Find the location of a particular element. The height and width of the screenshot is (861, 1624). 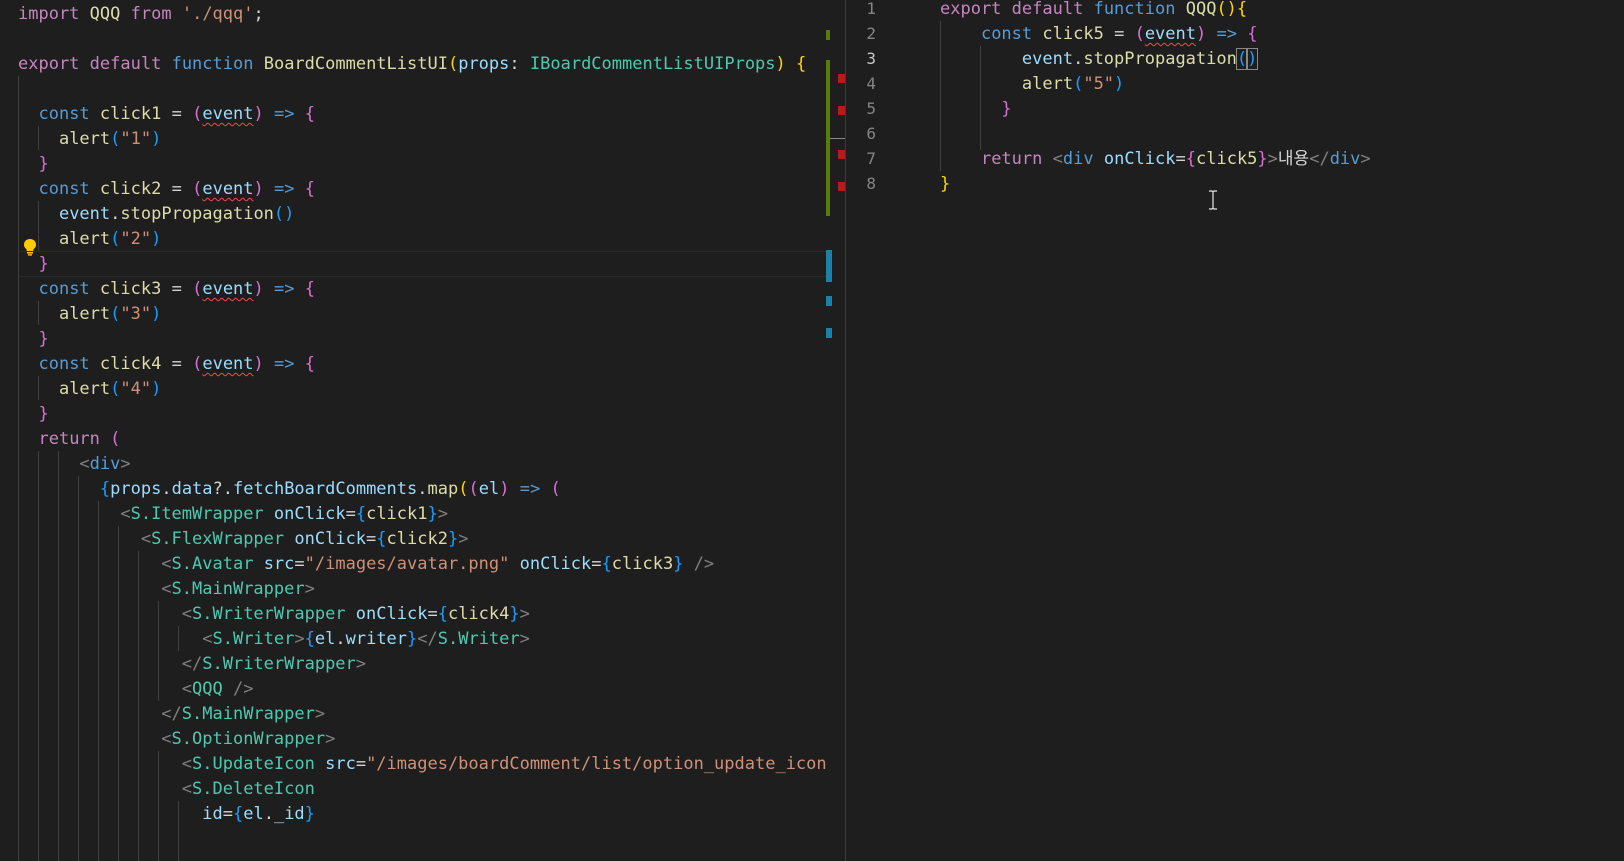

string-token: "/images/avatar.png" is located at coordinates (407, 564).